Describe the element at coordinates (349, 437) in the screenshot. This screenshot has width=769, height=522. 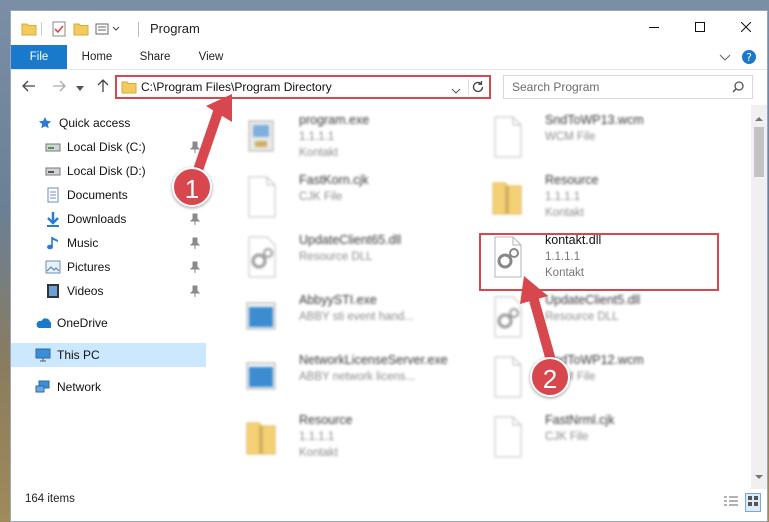
I see `file-resource-2: Resource 1.1.1.1 Kontakt` at that location.